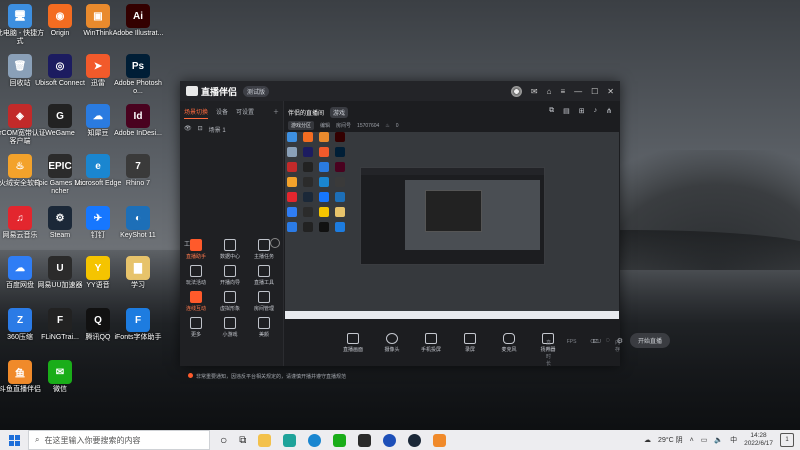 The width and height of the screenshot is (800, 450). Describe the element at coordinates (718, 440) in the screenshot. I see `volume-icon: 🔈` at that location.